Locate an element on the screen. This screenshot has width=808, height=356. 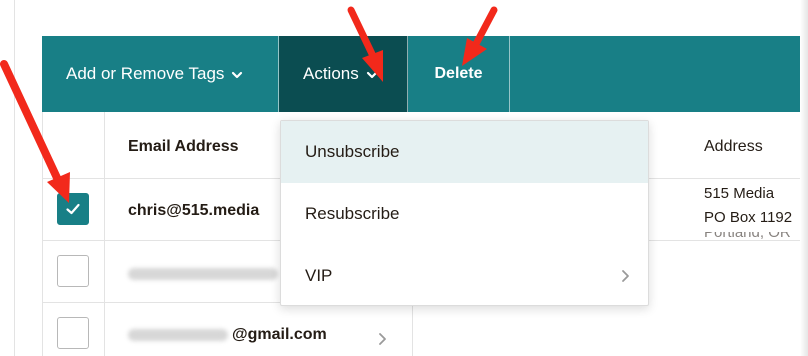
arrow-to-checkbox is located at coordinates (35, 131).